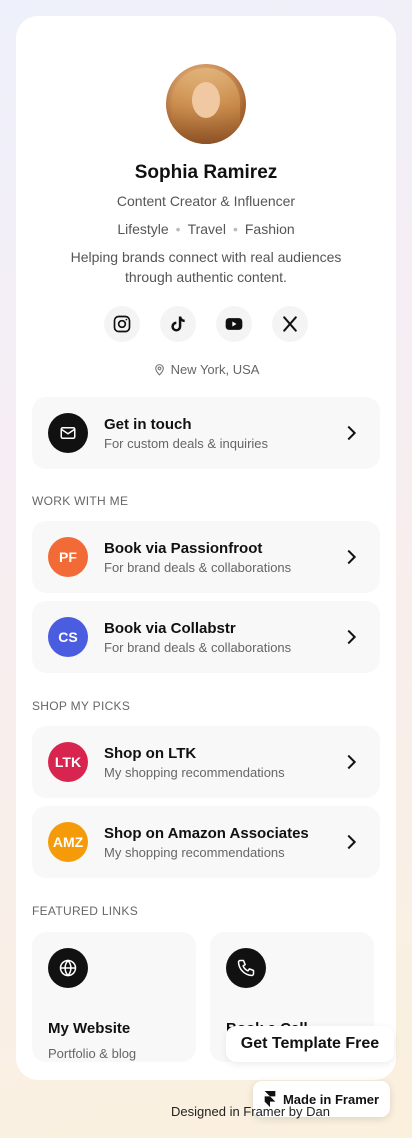 This screenshot has height=1138, width=412. Describe the element at coordinates (246, 968) in the screenshot. I see `phone-icon` at that location.